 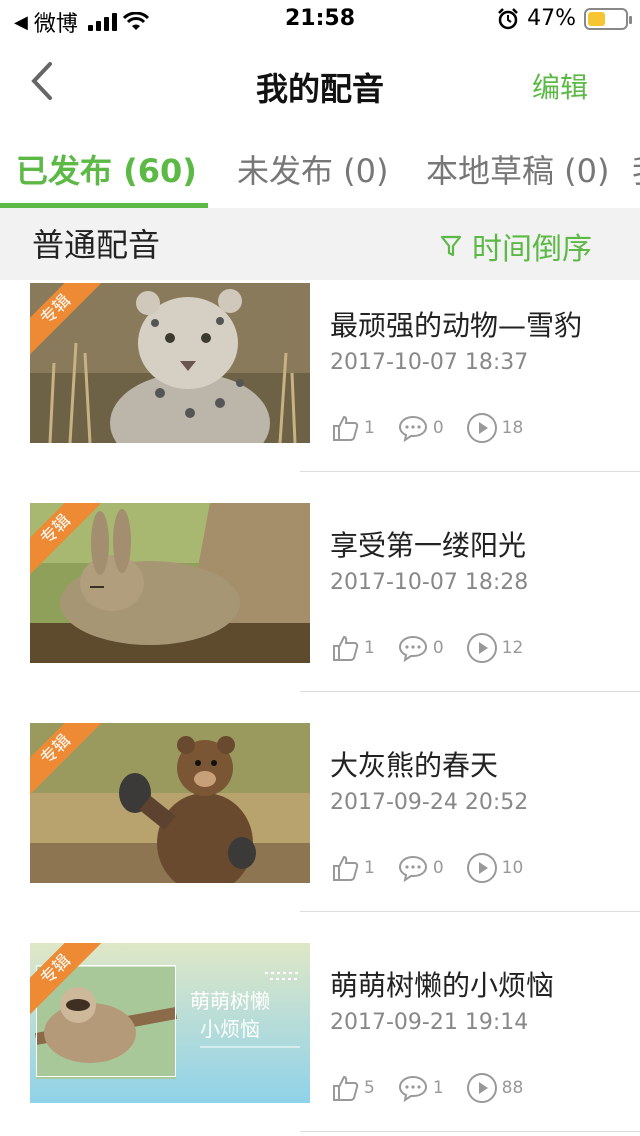 I want to click on alarm-icon, so click(x=508, y=18).